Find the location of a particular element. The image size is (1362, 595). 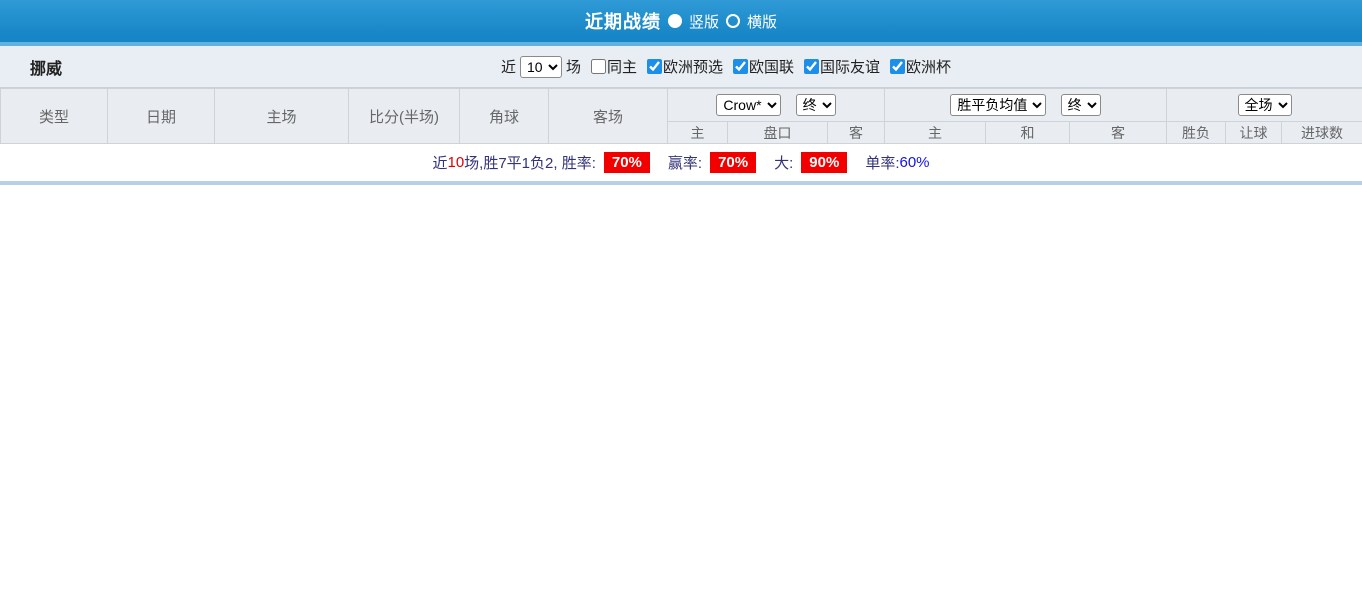

subheader-win-loss: 胜负 is located at coordinates (1196, 132).